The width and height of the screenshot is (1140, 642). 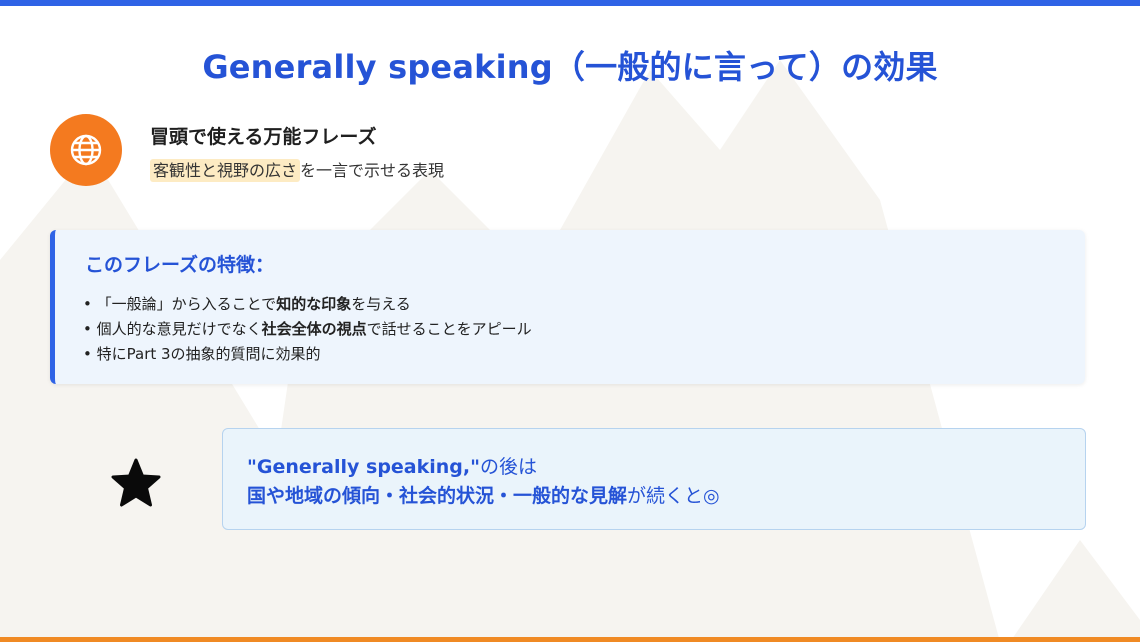 What do you see at coordinates (180, 265) in the screenshot?
I see `features-title: このフレーズの特徴：` at bounding box center [180, 265].